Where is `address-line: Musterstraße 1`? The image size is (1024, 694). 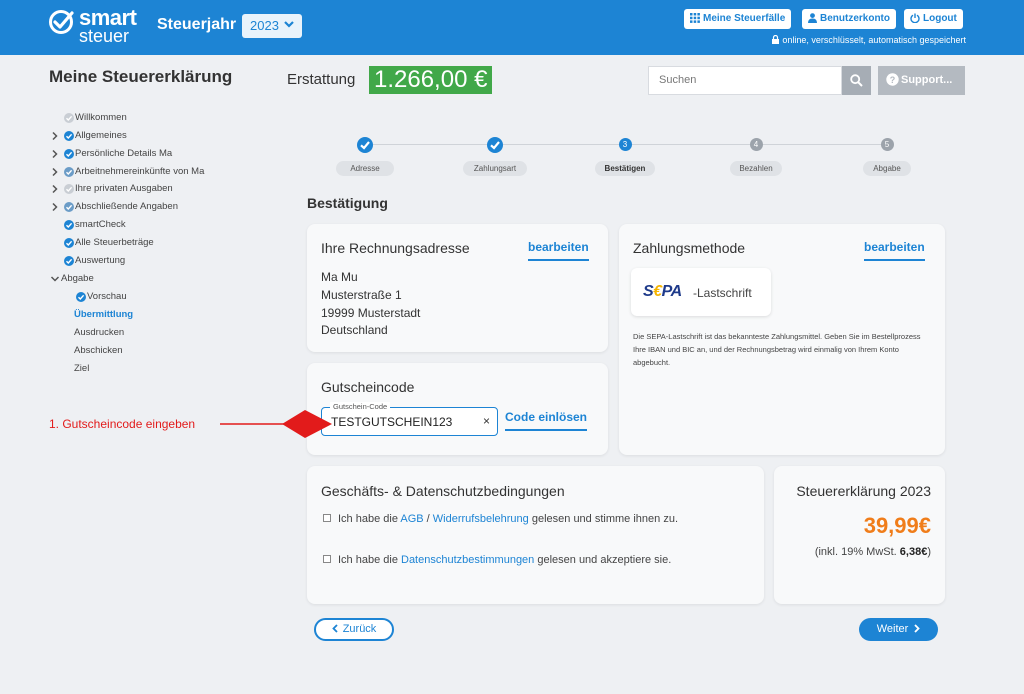 address-line: Musterstraße 1 is located at coordinates (361, 295).